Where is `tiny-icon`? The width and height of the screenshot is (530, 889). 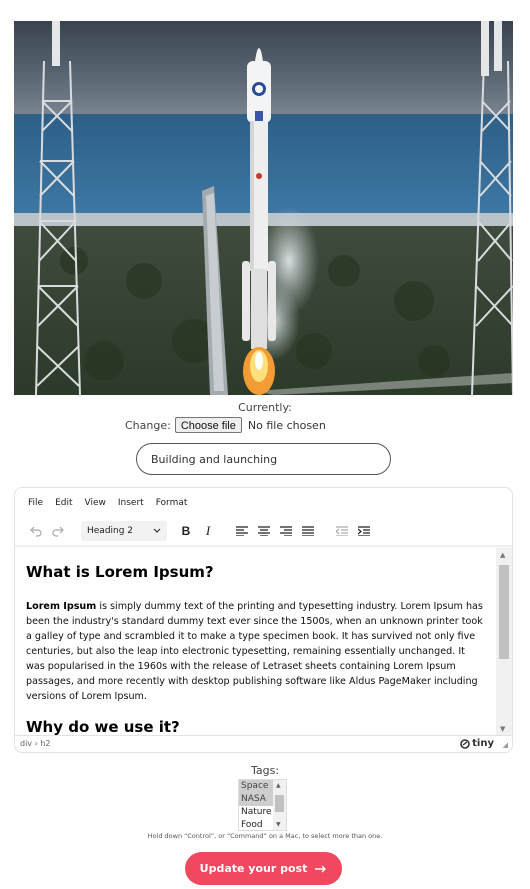 tiny-icon is located at coordinates (465, 743).